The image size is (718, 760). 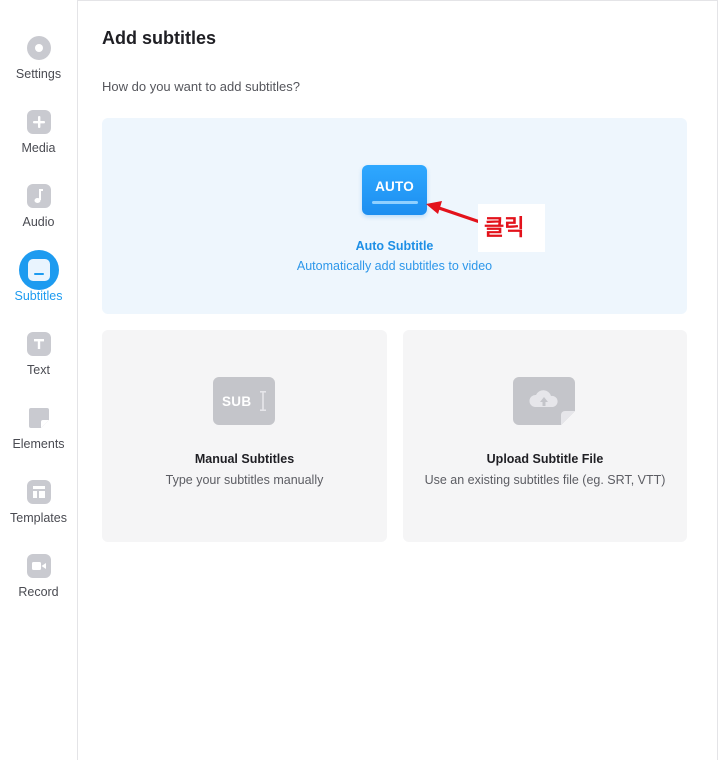 I want to click on sidebar-item-templates: Templates, so click(x=38, y=517).